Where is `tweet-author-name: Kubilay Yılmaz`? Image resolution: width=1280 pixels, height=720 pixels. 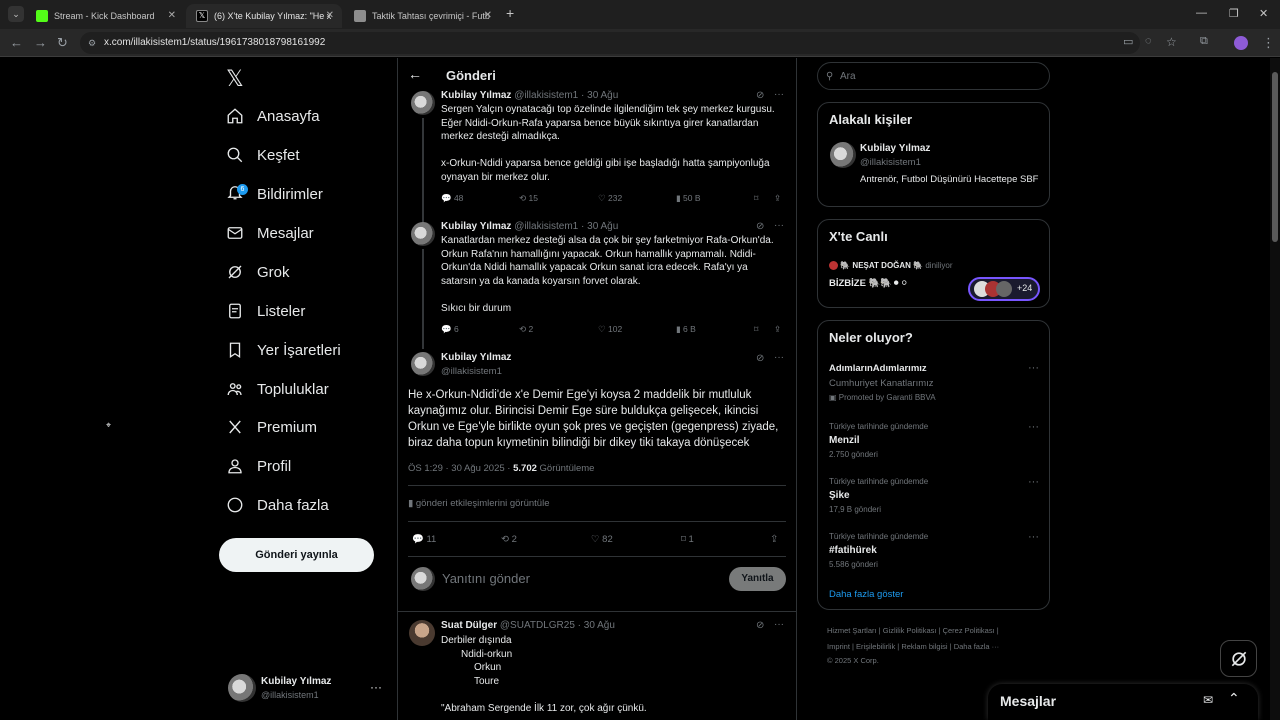
tweet-author-name: Kubilay Yılmaz is located at coordinates (476, 357).